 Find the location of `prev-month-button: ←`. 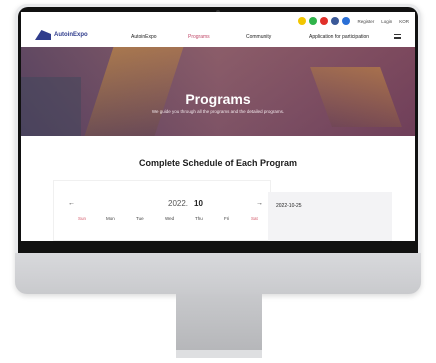

prev-month-button: ← is located at coordinates (71, 203).